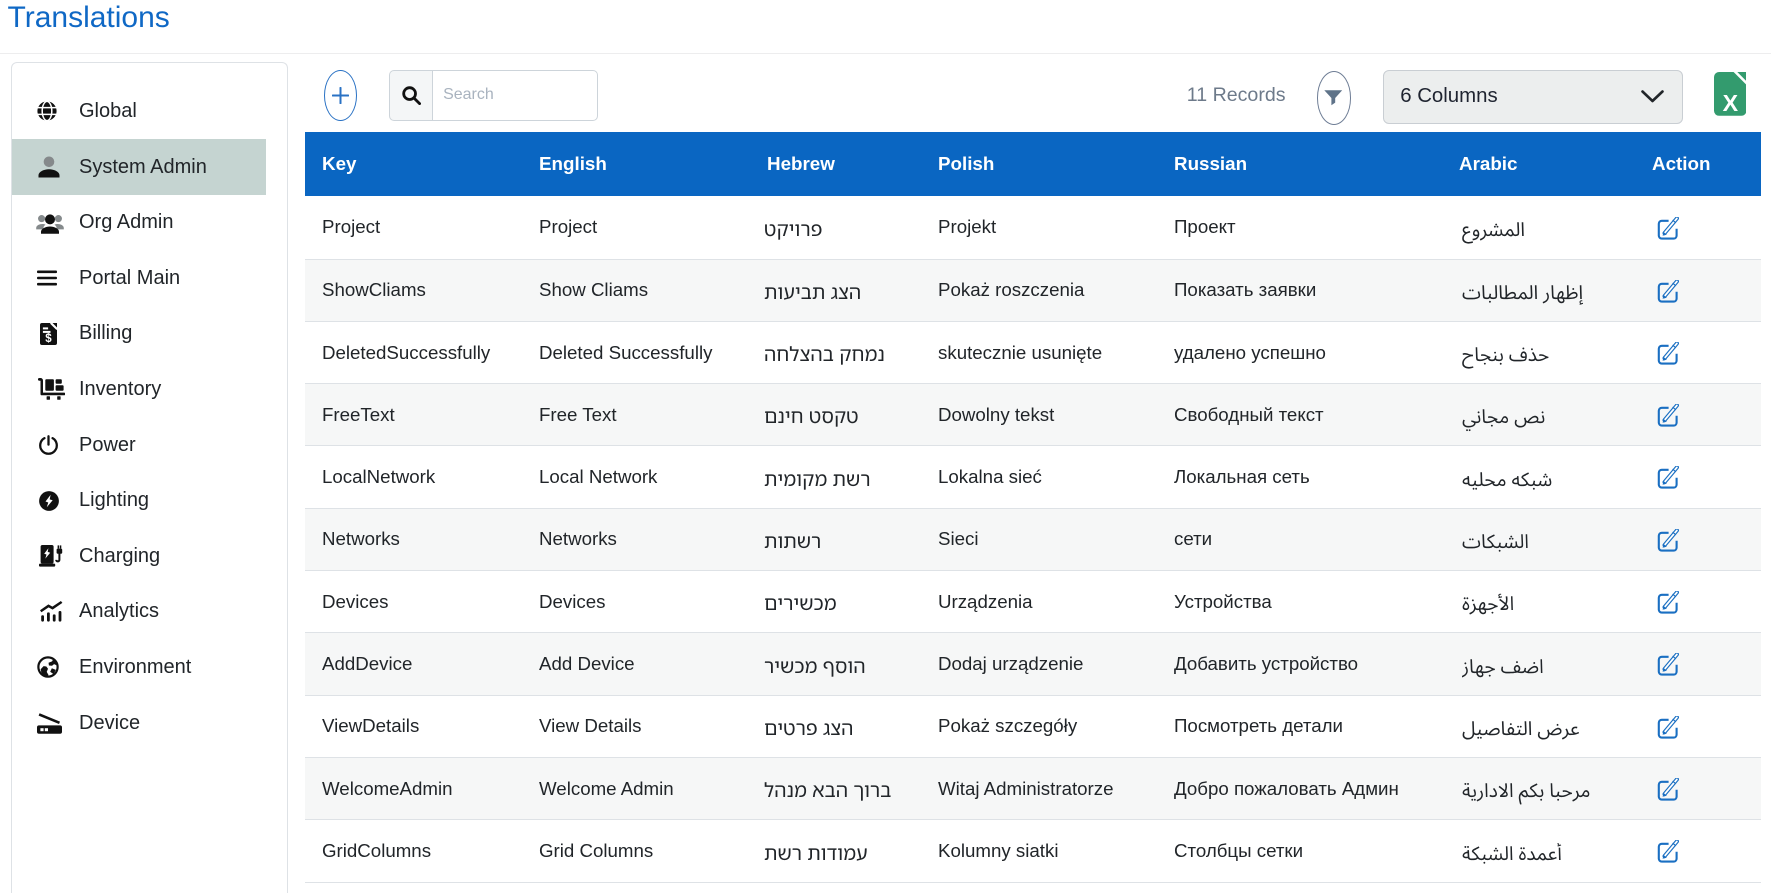 Image resolution: width=1771 pixels, height=893 pixels. Describe the element at coordinates (1730, 103) in the screenshot. I see `svg-text: X` at that location.